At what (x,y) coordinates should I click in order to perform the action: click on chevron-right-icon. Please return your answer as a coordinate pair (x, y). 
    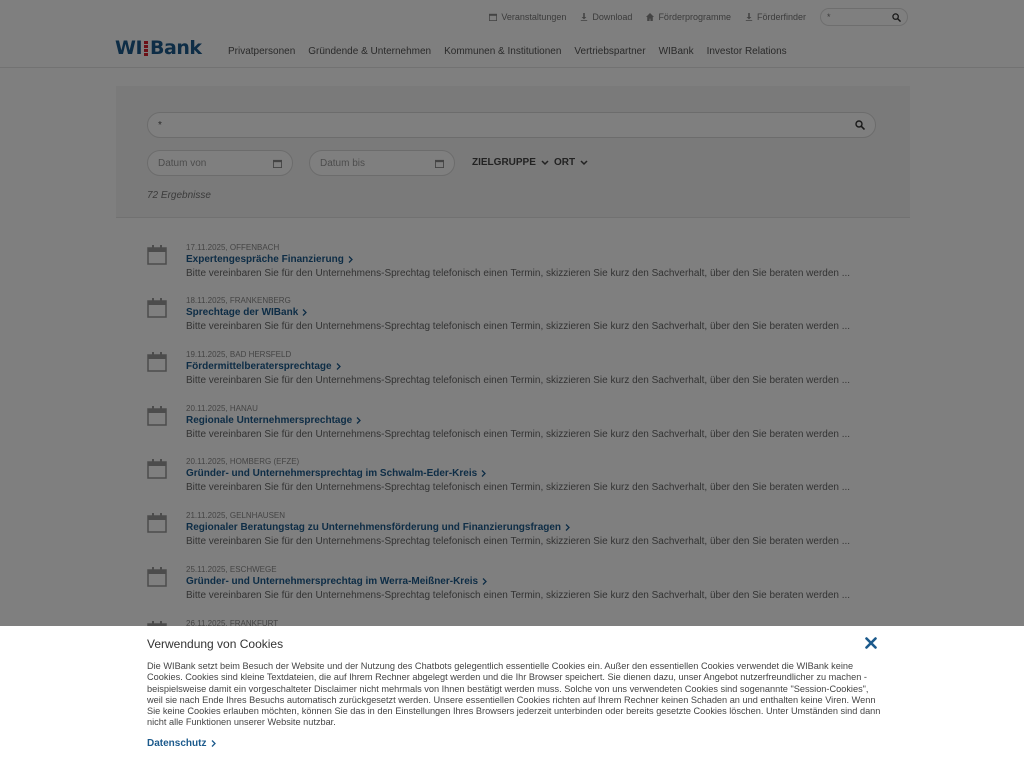
    Looking at the image, I should click on (214, 743).